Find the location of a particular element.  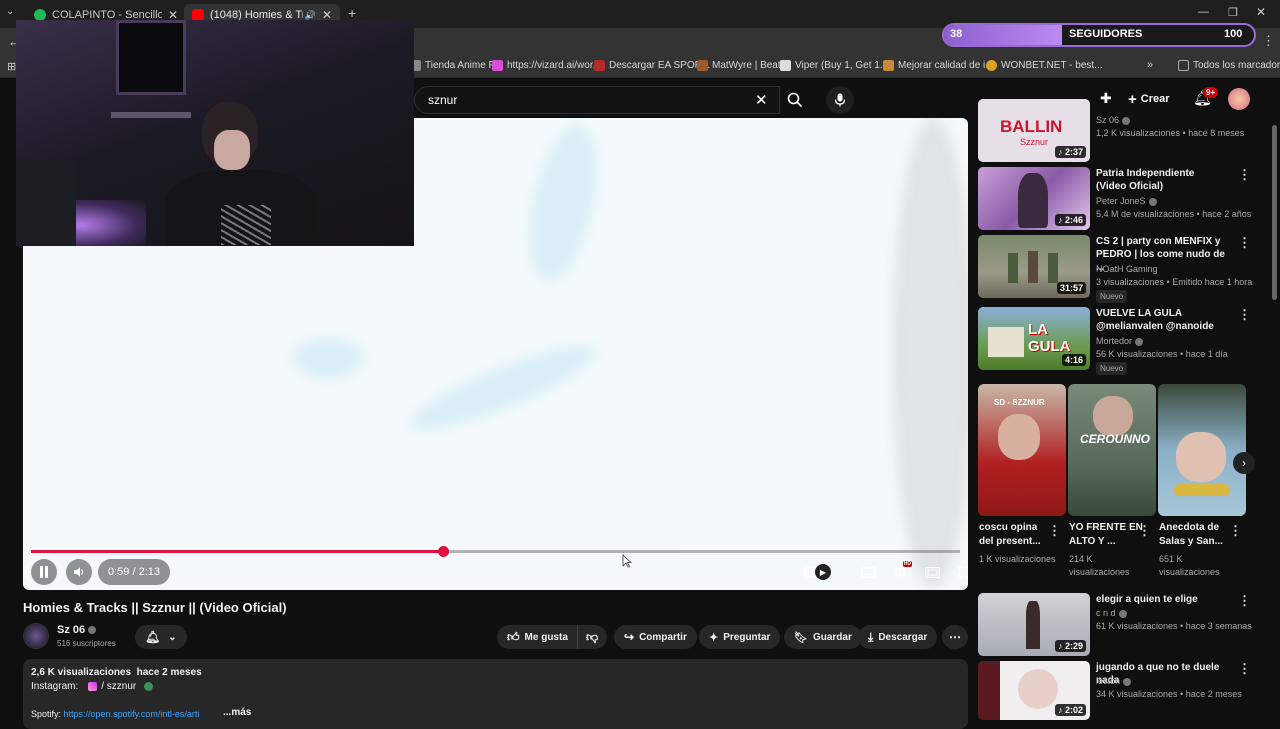

thumbnail-figure is located at coordinates (1033, 200).